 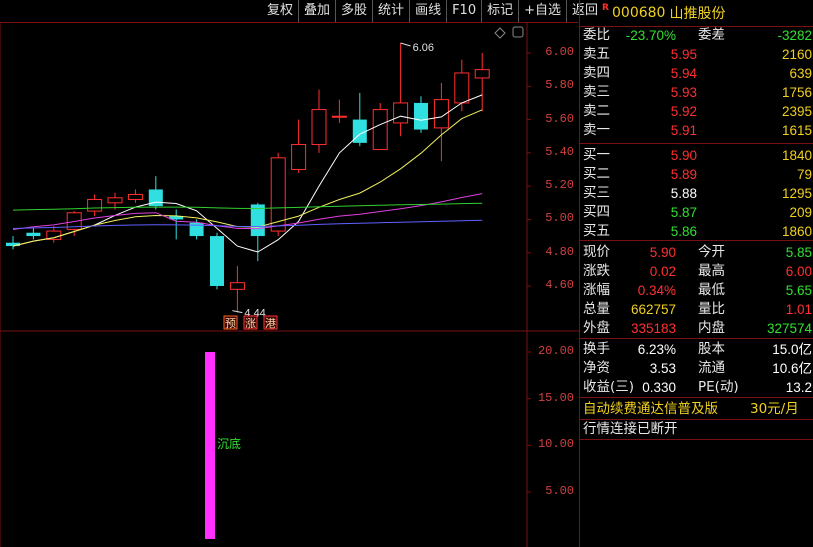 I want to click on quote-value-secondary: 5.85, so click(x=798, y=252).